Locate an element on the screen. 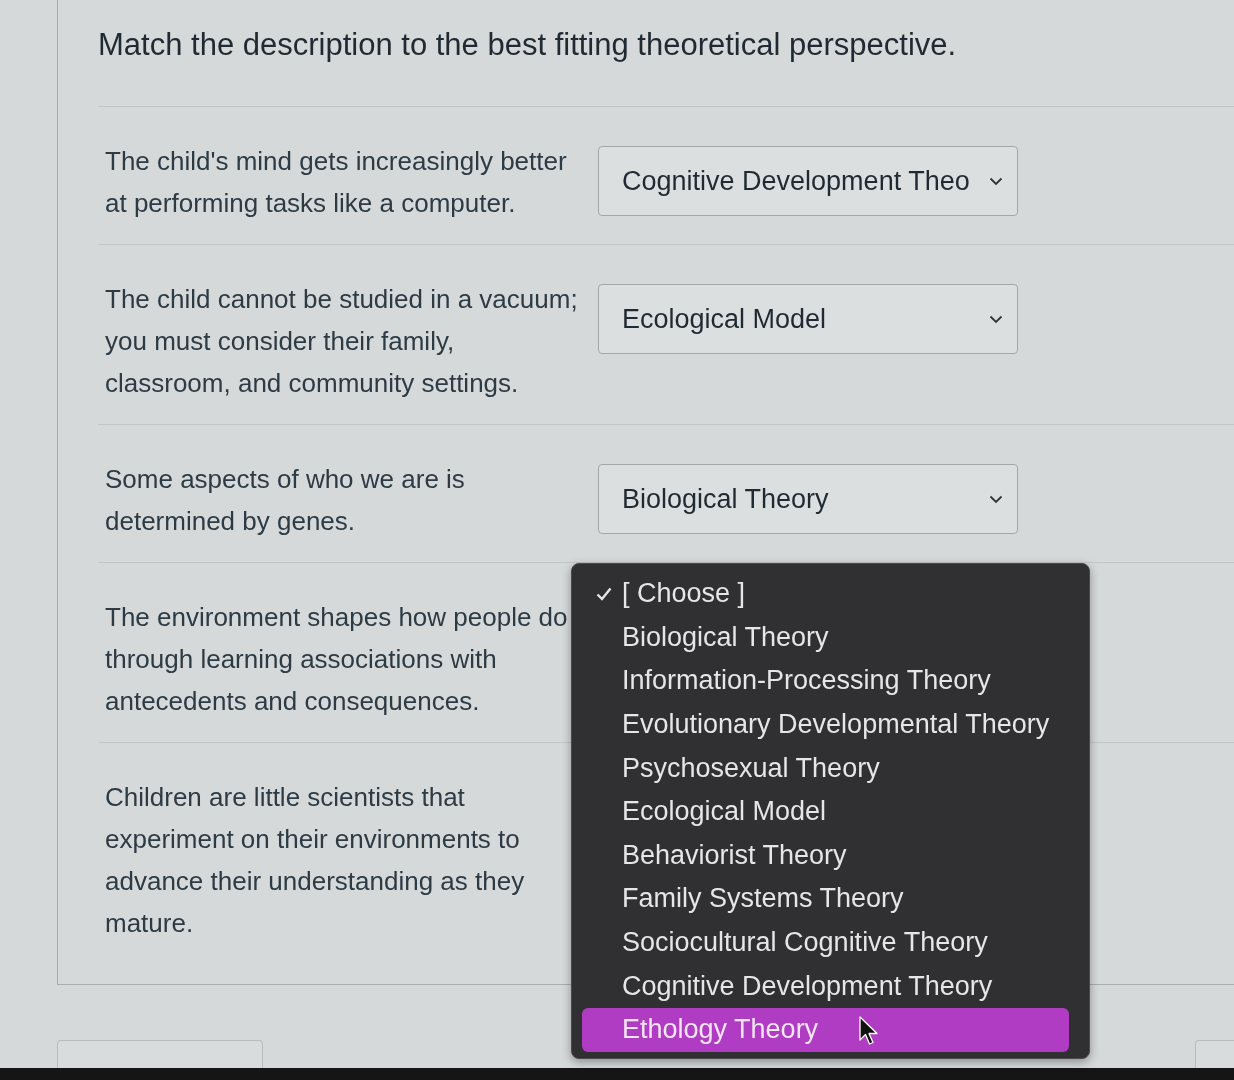 The image size is (1234, 1080). dropdown-option: Evolutionary Developmental Theory is located at coordinates (825, 724).